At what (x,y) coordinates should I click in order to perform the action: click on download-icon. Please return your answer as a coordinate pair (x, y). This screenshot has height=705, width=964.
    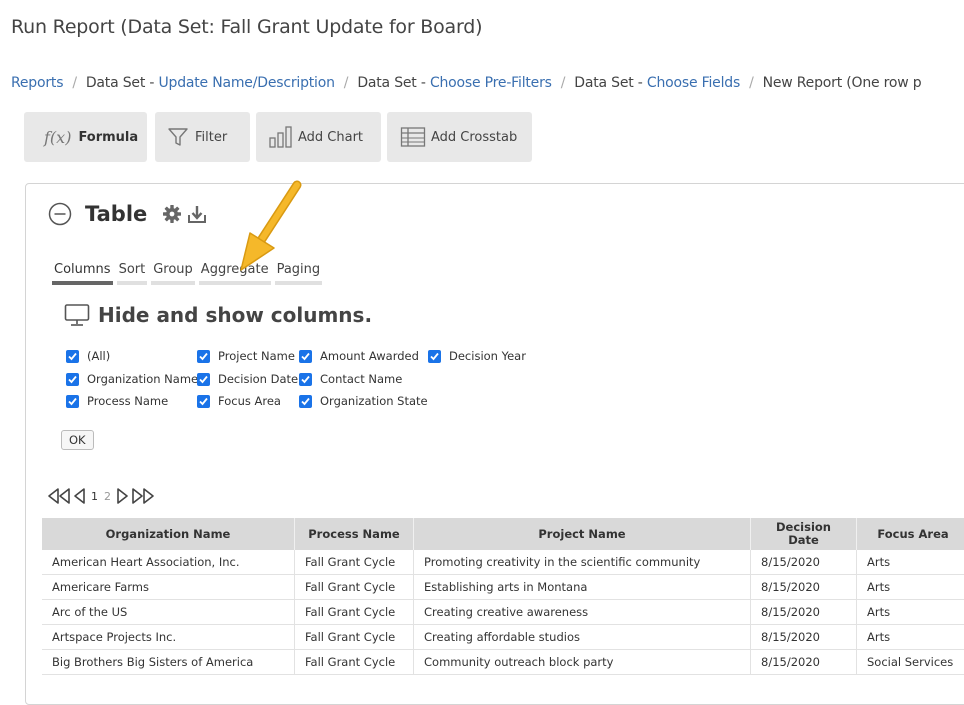
    Looking at the image, I should click on (197, 214).